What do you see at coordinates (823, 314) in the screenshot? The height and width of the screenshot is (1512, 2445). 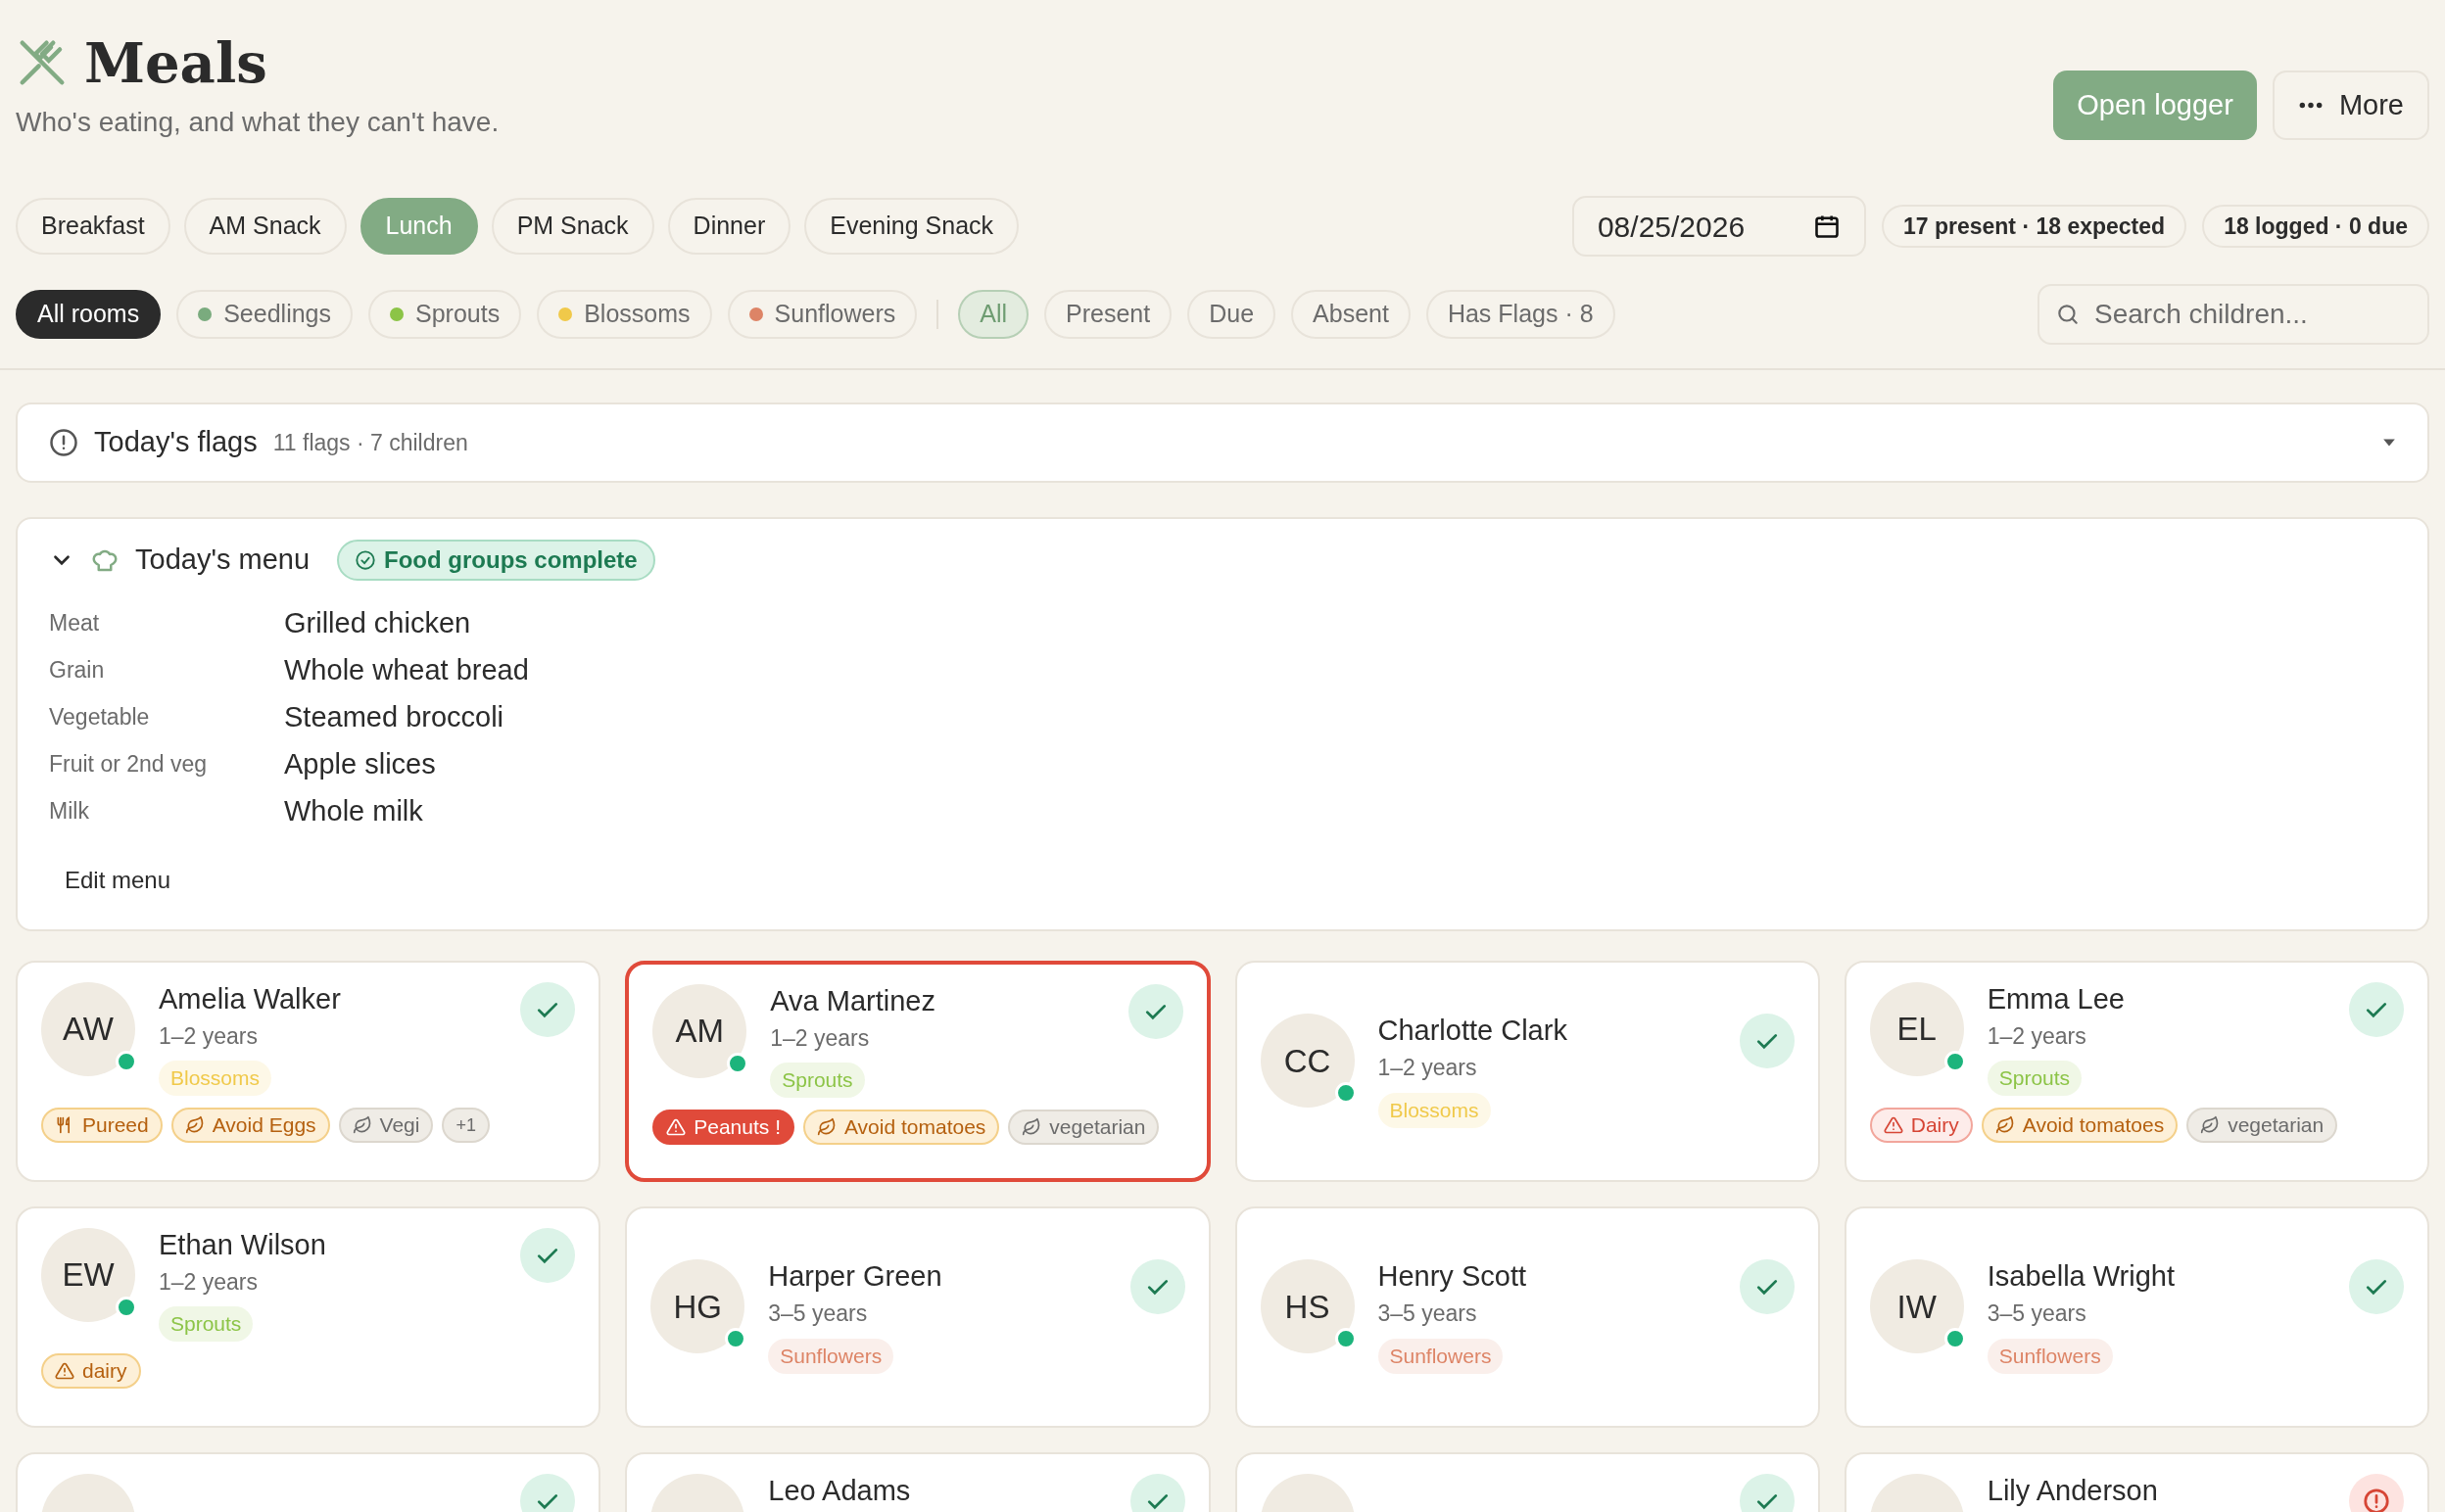 I see `room-filter: Sunflowers` at bounding box center [823, 314].